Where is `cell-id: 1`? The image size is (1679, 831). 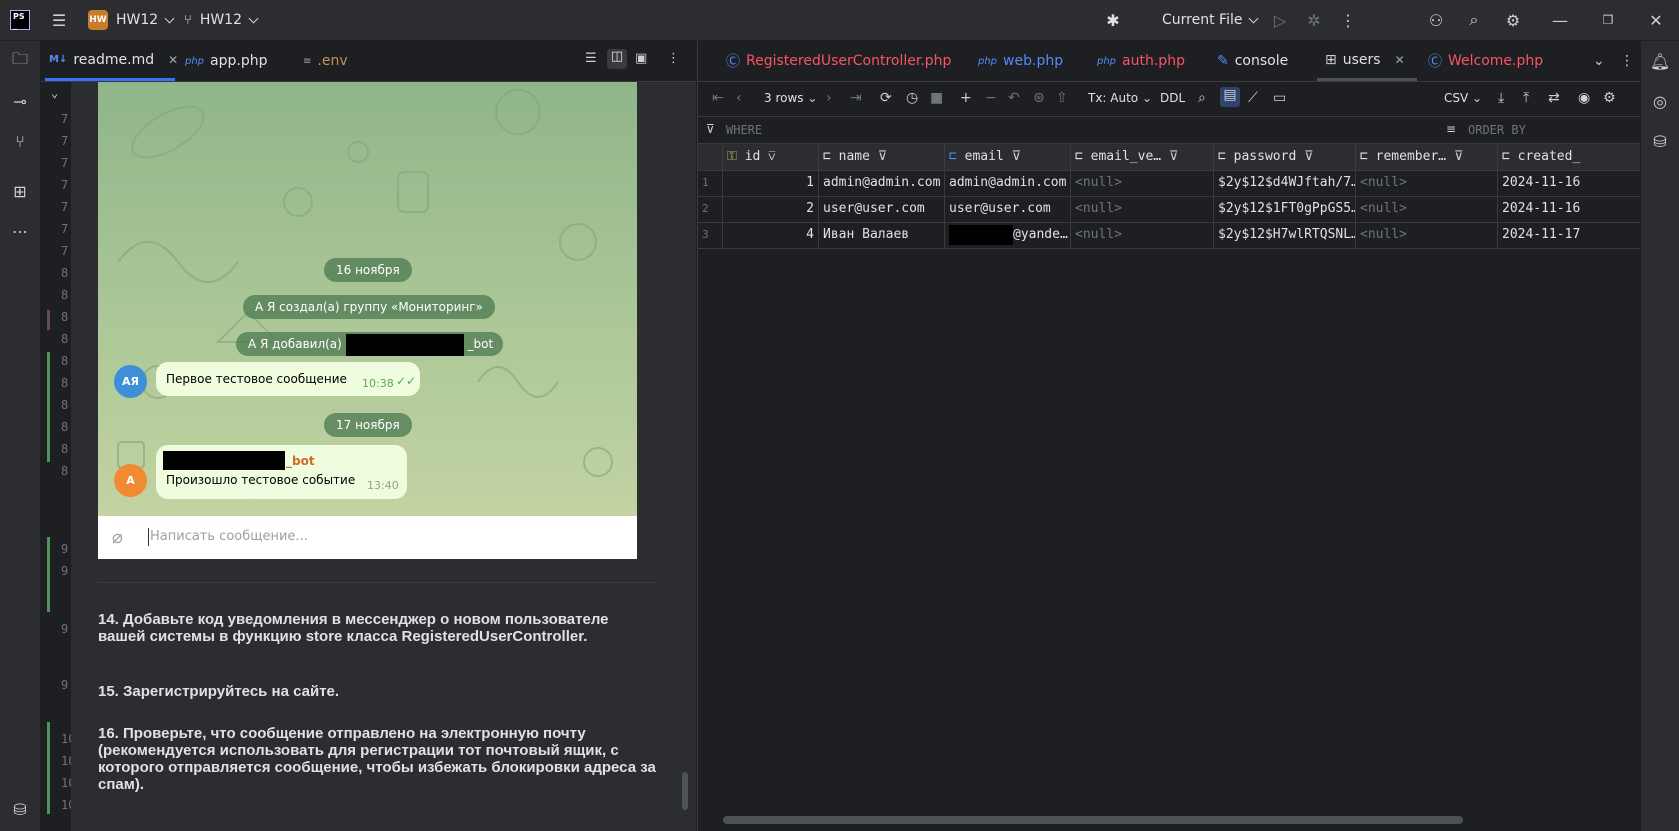
cell-id: 1 is located at coordinates (771, 183).